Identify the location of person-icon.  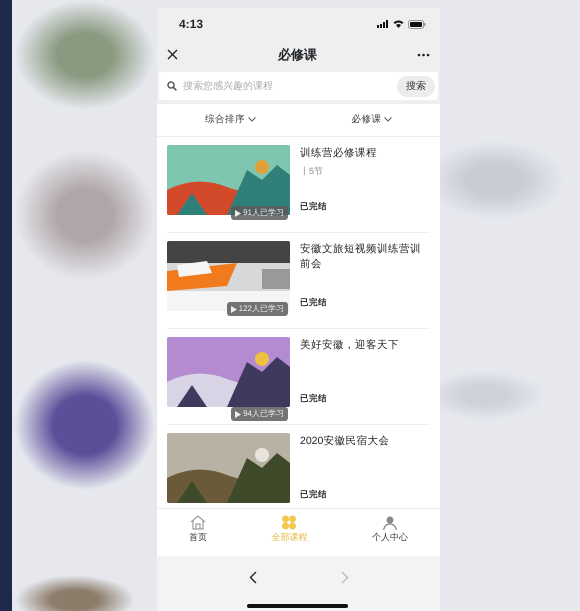
(390, 522).